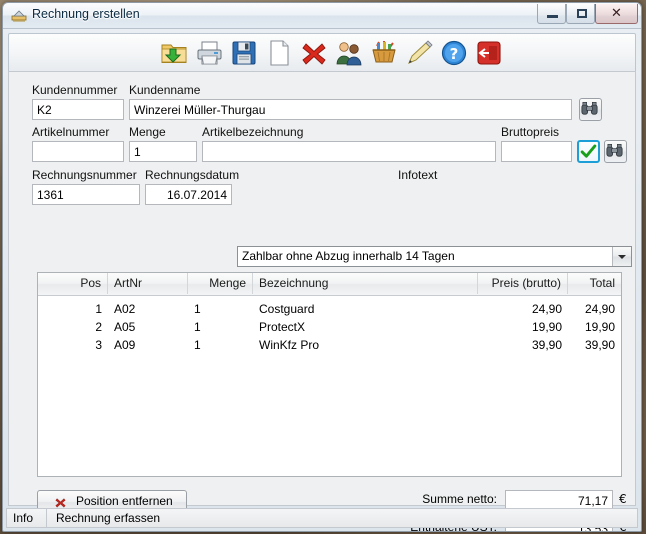  Describe the element at coordinates (329, 309) in the screenshot. I see `table-row: 1 A02 1 Costguard 24,90 24,90` at that location.